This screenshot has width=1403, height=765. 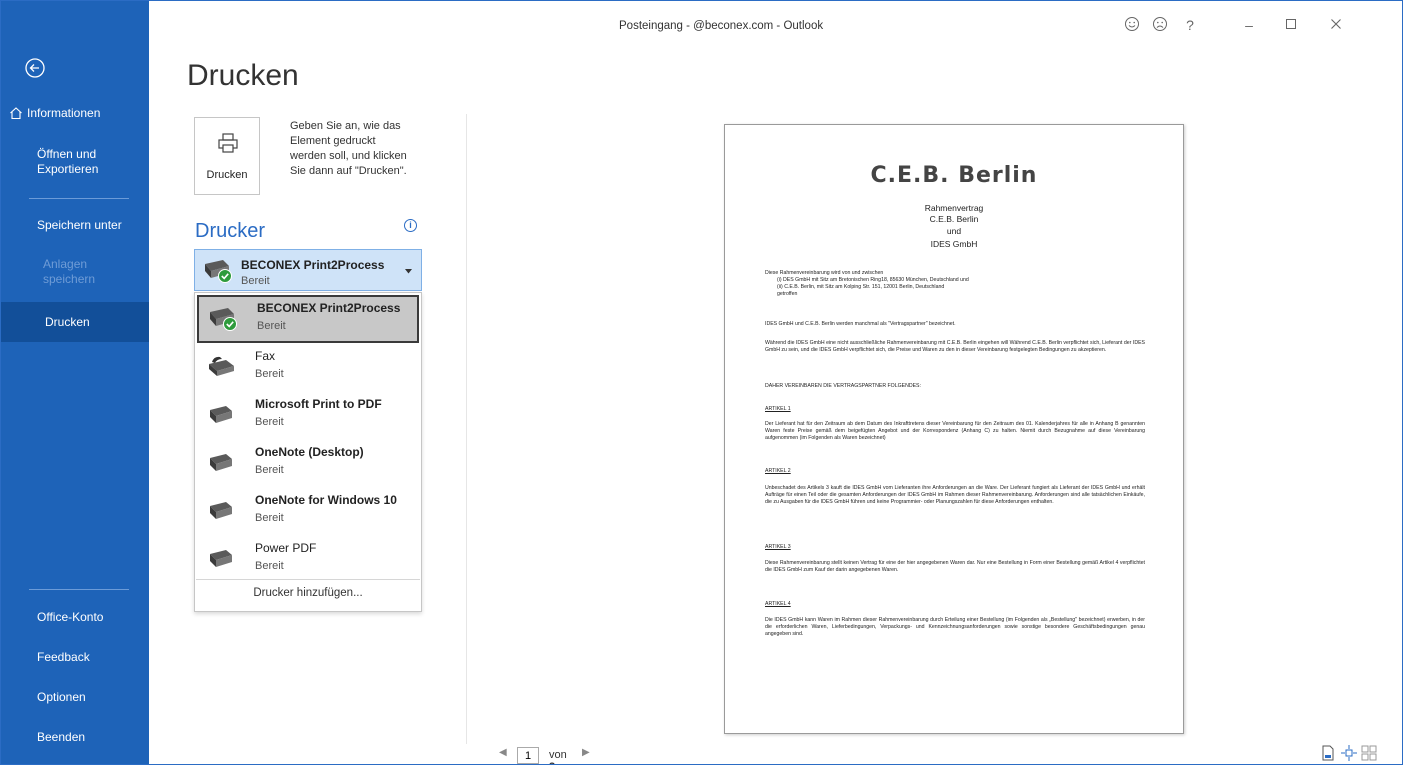 I want to click on multiple-pages-icon, so click(x=1369, y=753).